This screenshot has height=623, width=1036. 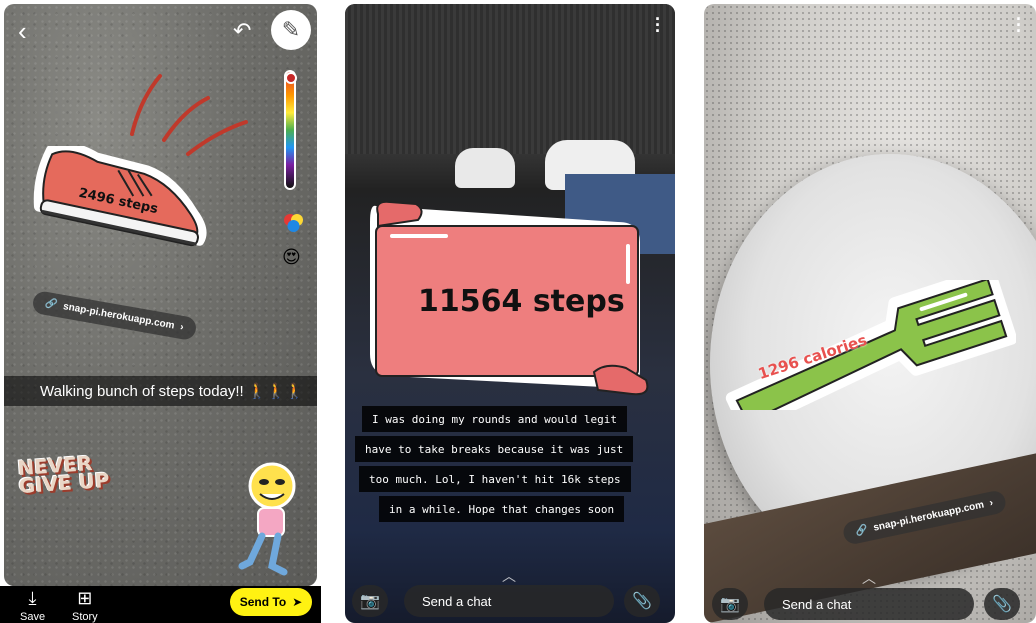 What do you see at coordinates (172, 391) in the screenshot?
I see `caption-text: Walking bunch of steps today!! 🚶🚶🚶` at bounding box center [172, 391].